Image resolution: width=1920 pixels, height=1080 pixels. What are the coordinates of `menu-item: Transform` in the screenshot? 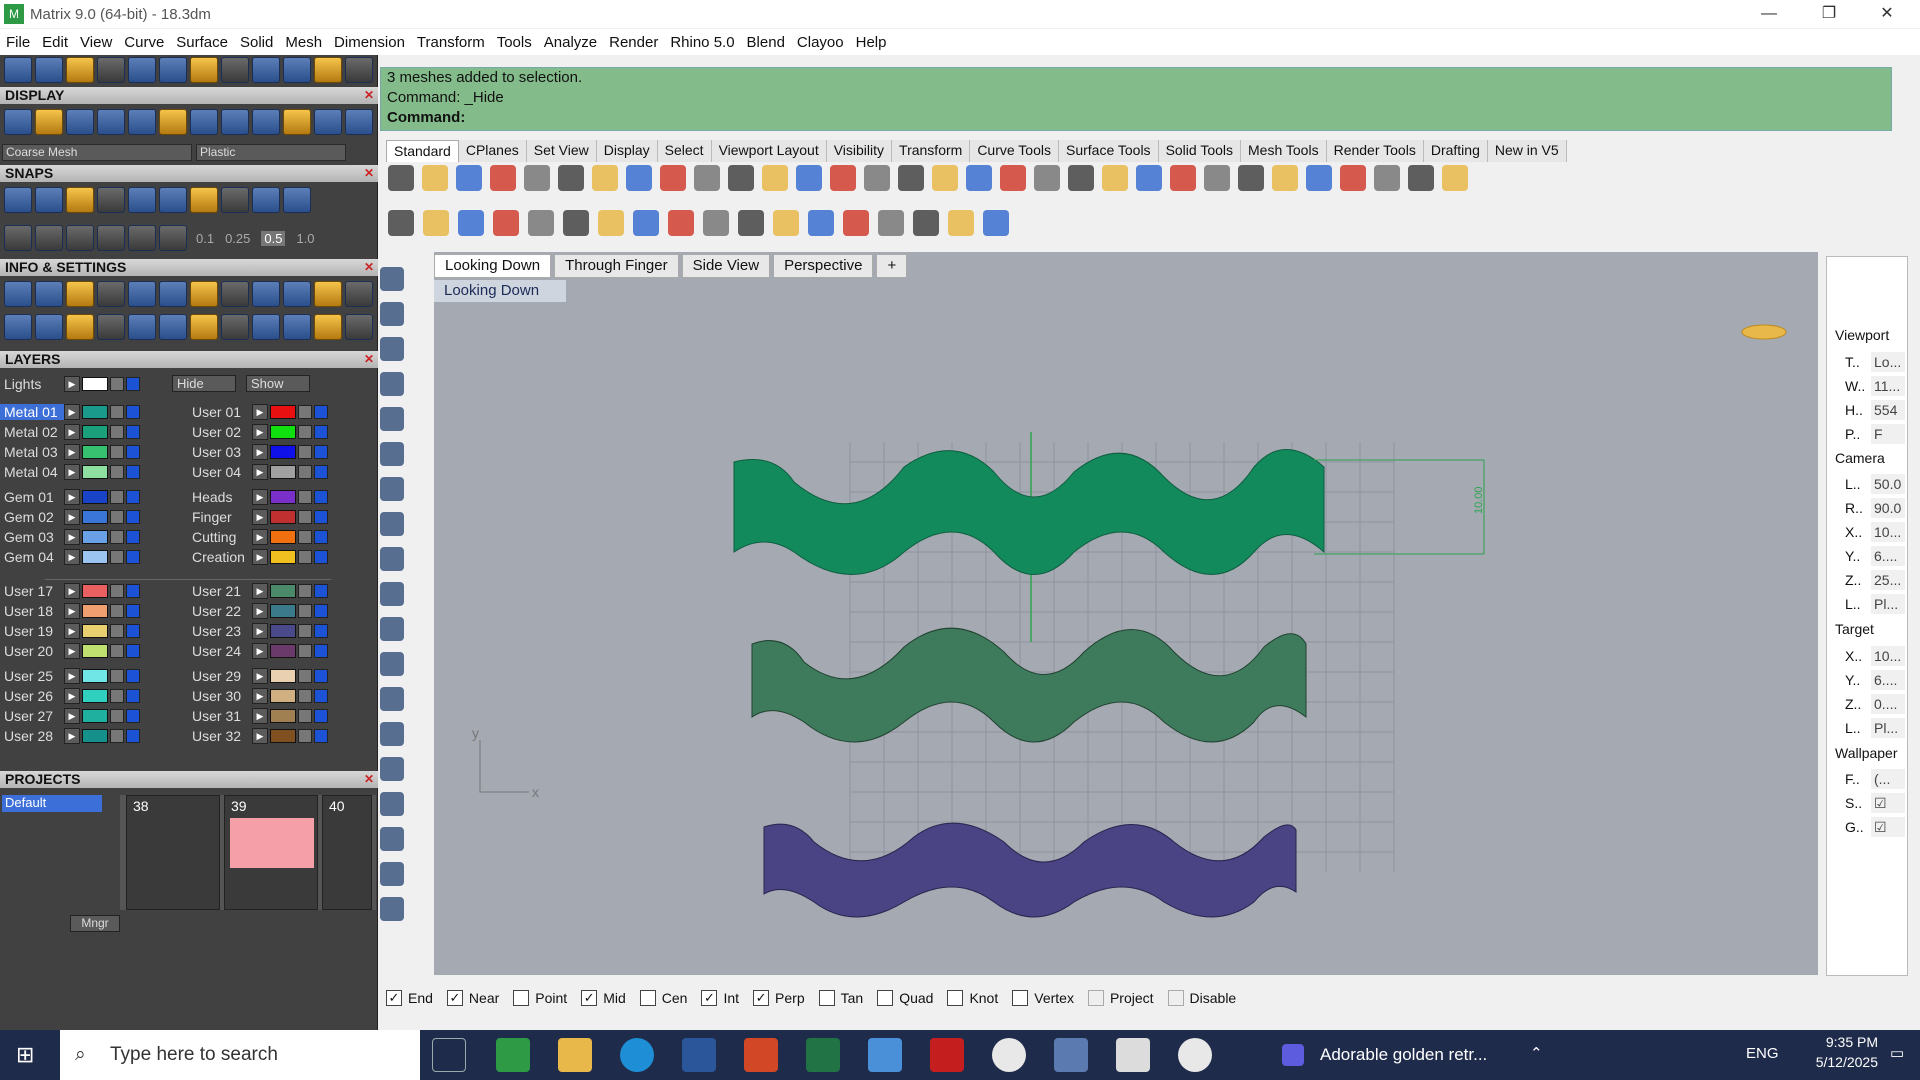 It's located at (451, 42).